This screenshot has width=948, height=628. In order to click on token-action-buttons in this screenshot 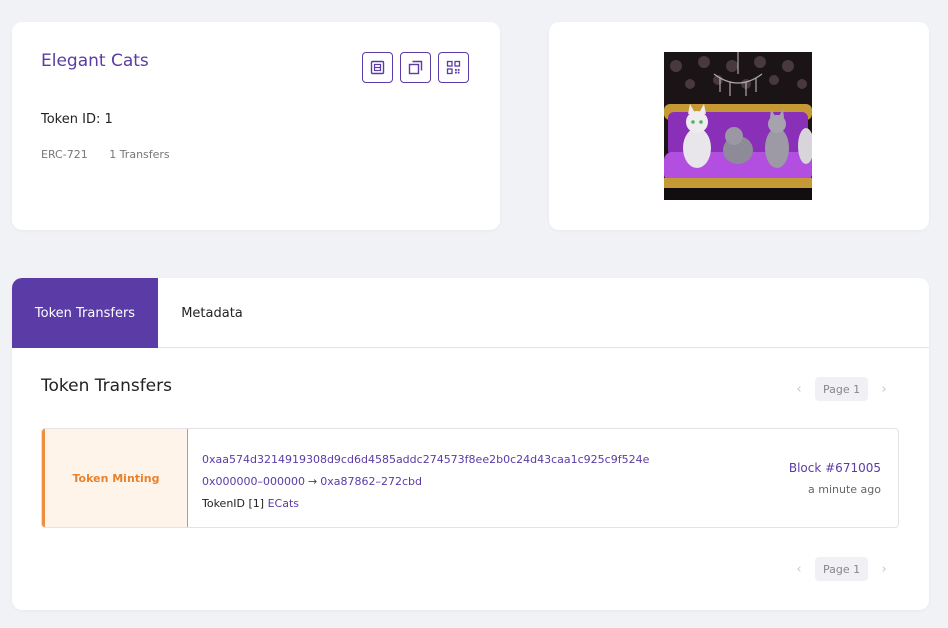, I will do `click(415, 67)`.